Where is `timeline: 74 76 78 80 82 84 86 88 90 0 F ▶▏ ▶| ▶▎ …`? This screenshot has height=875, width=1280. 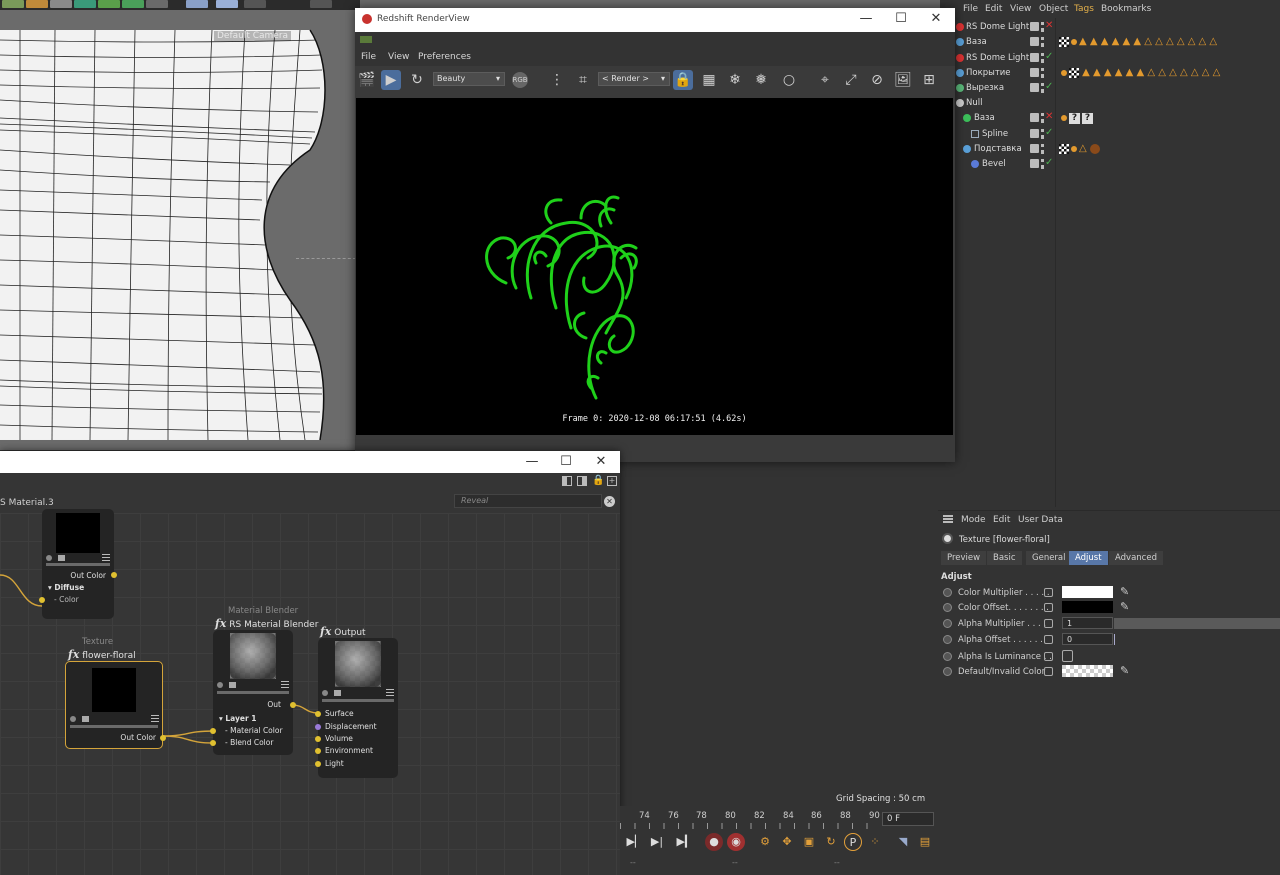 timeline: 74 76 78 80 82 84 86 88 90 0 F ▶▏ ▶| ▶▎ … is located at coordinates (779, 840).